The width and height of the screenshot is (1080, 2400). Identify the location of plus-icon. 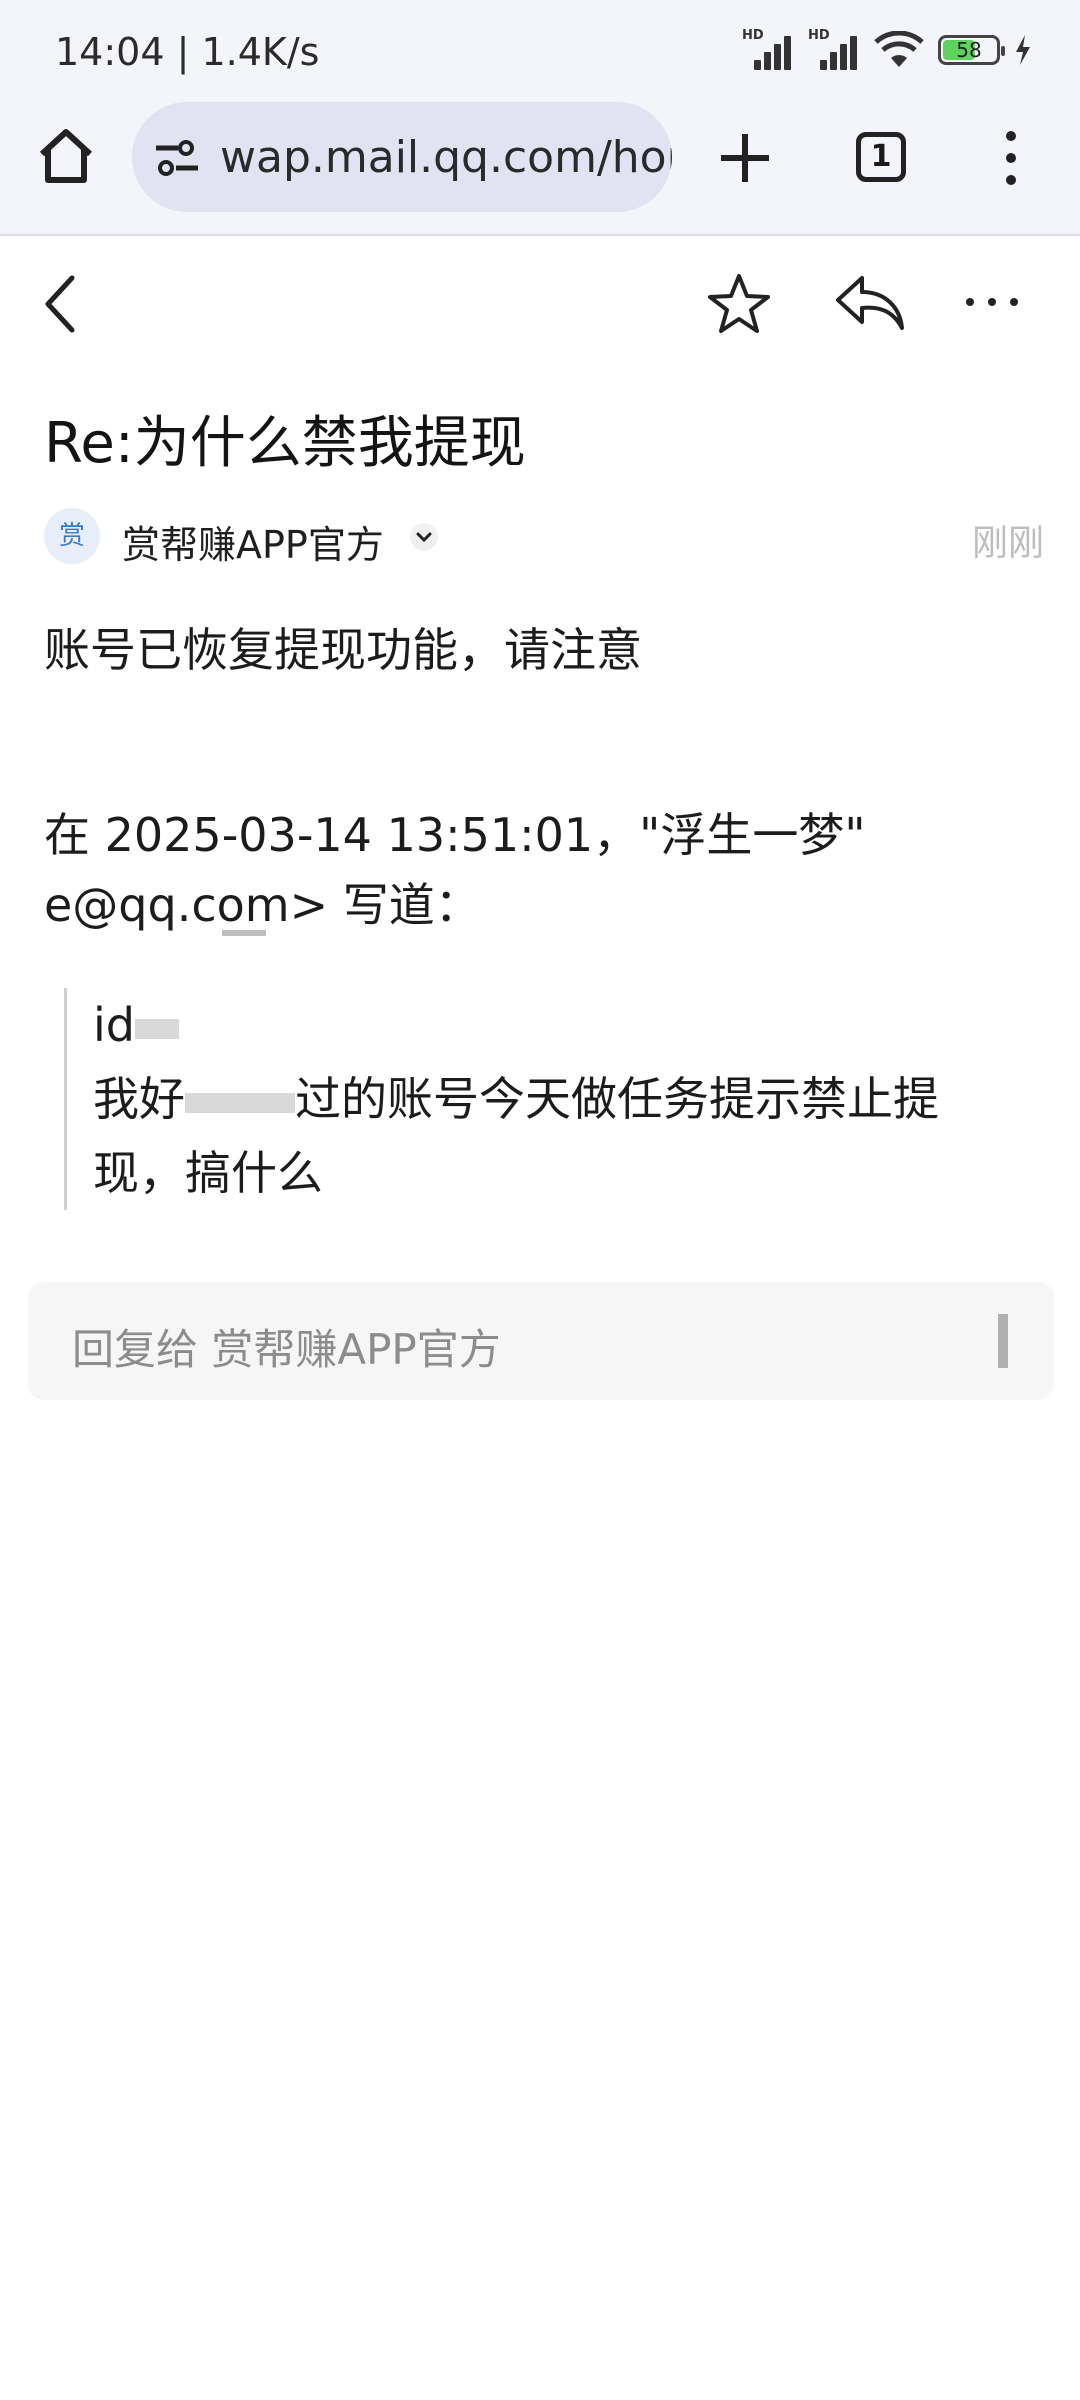
(745, 158).